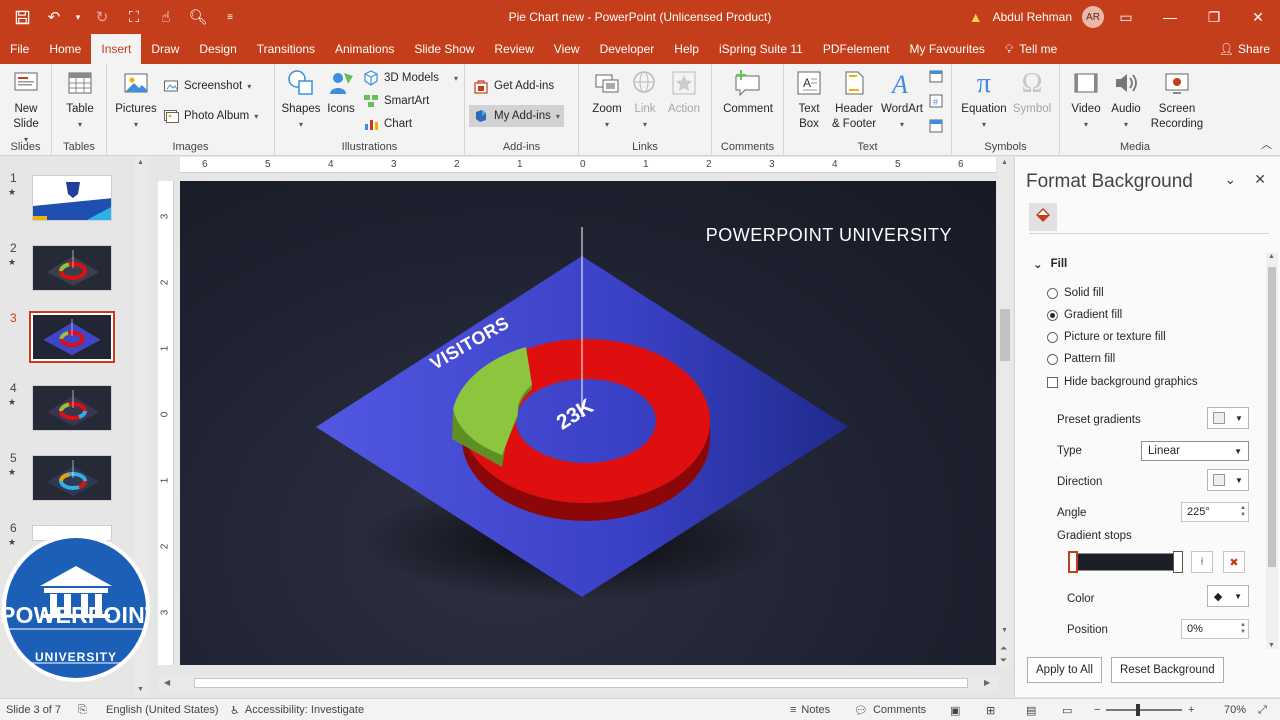 This screenshot has width=1280, height=720. I want to click on direction-dropdown: ▼, so click(1228, 480).